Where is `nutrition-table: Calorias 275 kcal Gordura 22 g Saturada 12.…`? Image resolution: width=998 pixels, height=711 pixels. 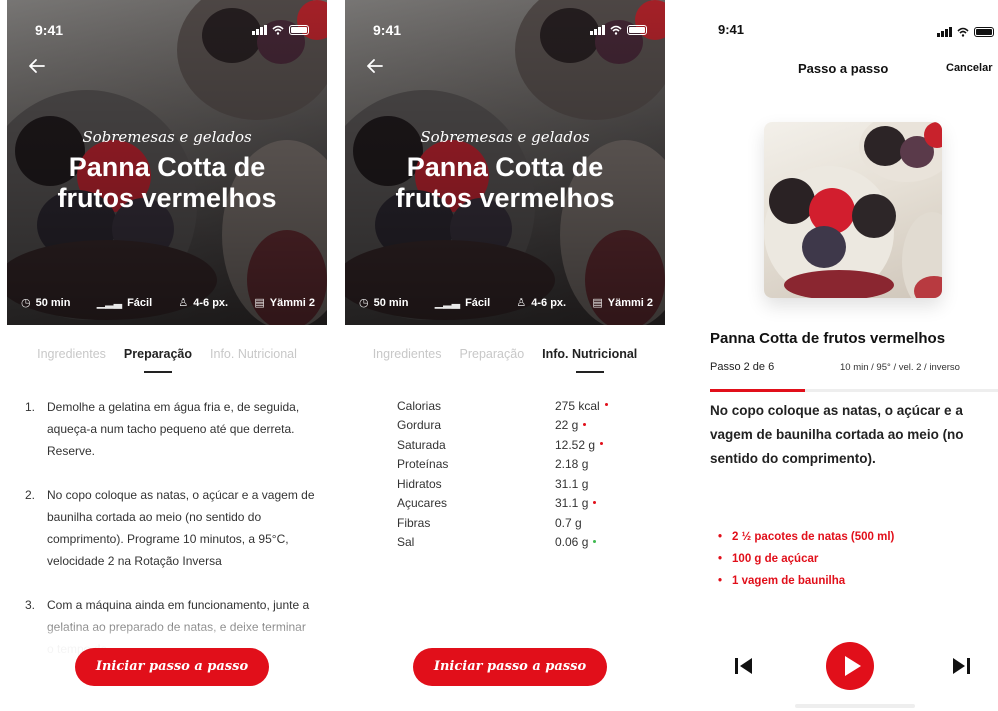
nutrition-table: Calorias 275 kcal Gordura 22 g Saturada 12.… is located at coordinates (512, 474).